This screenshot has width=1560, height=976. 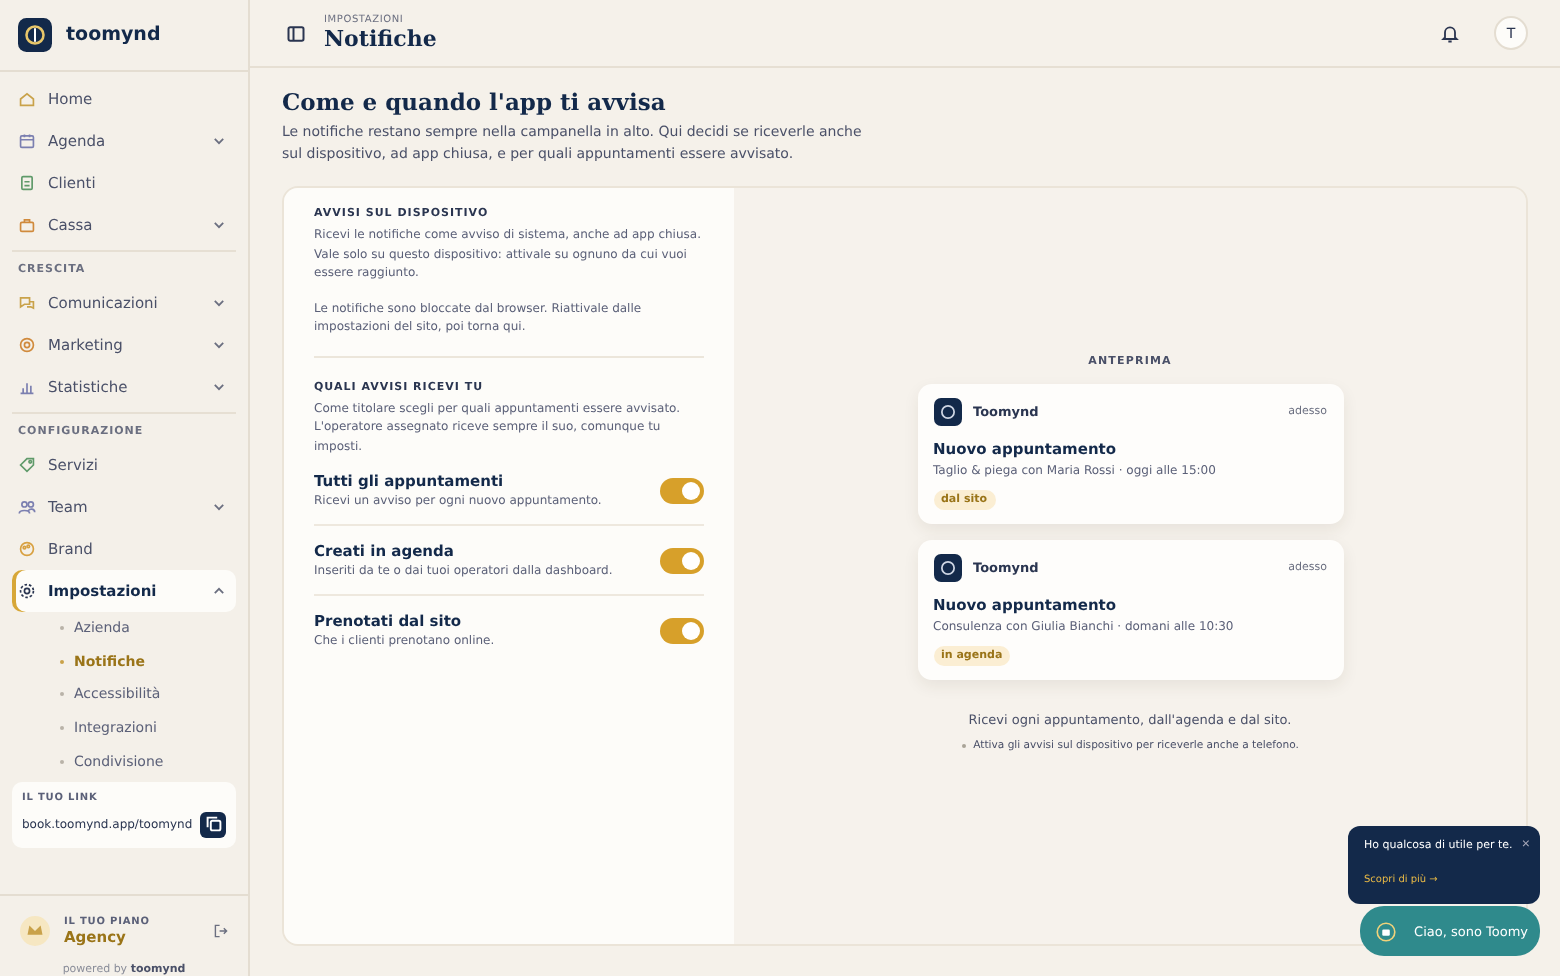 I want to click on bell-icon, so click(x=1450, y=33).